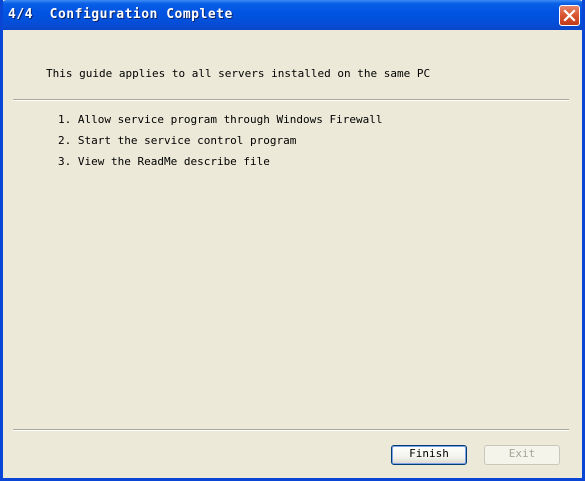 The image size is (585, 481). I want to click on close-icon, so click(569, 15).